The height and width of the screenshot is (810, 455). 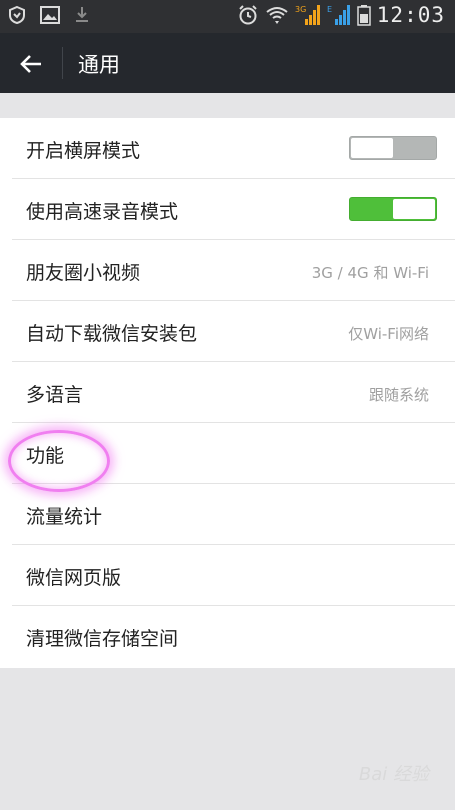 What do you see at coordinates (233, 331) in the screenshot?
I see `setting-auto-download: 自动下载微信安装包 仅Wi-Fi网络` at bounding box center [233, 331].